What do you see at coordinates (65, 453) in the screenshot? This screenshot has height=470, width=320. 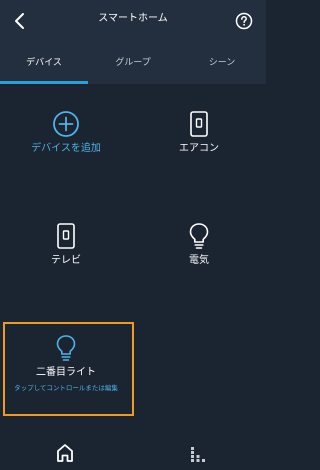 I see `home-icon` at bounding box center [65, 453].